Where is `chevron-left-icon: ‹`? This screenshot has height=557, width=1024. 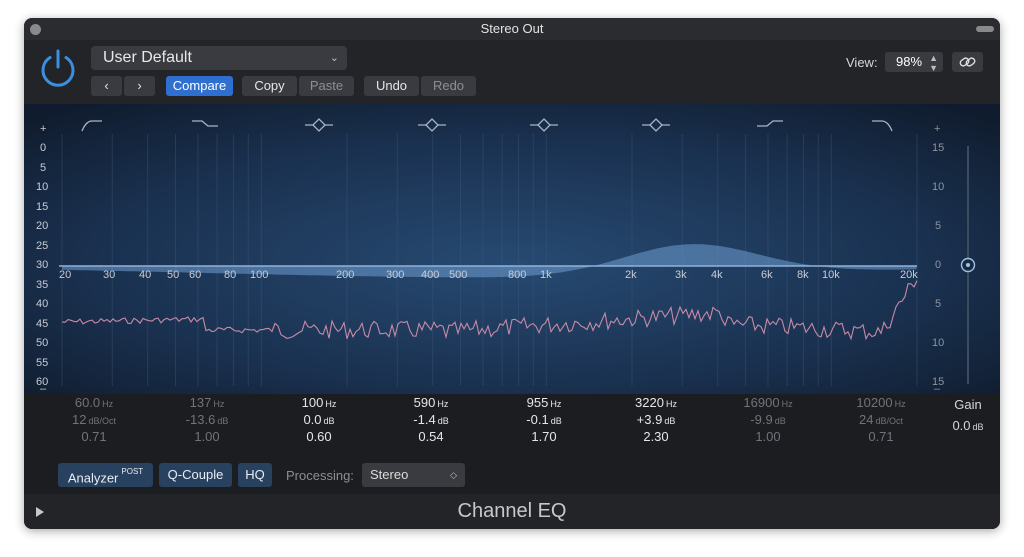 chevron-left-icon: ‹ is located at coordinates (106, 85).